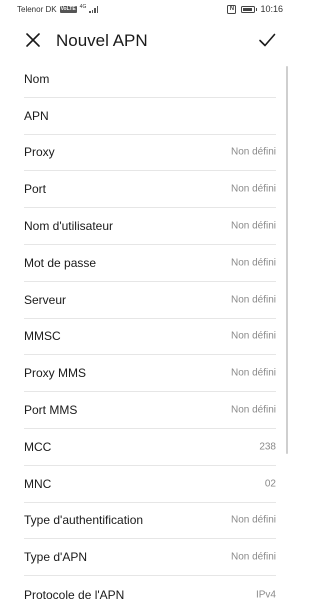 Image resolution: width=320 pixels, height=612 pixels. I want to click on network-type: 4G, so click(83, 7).